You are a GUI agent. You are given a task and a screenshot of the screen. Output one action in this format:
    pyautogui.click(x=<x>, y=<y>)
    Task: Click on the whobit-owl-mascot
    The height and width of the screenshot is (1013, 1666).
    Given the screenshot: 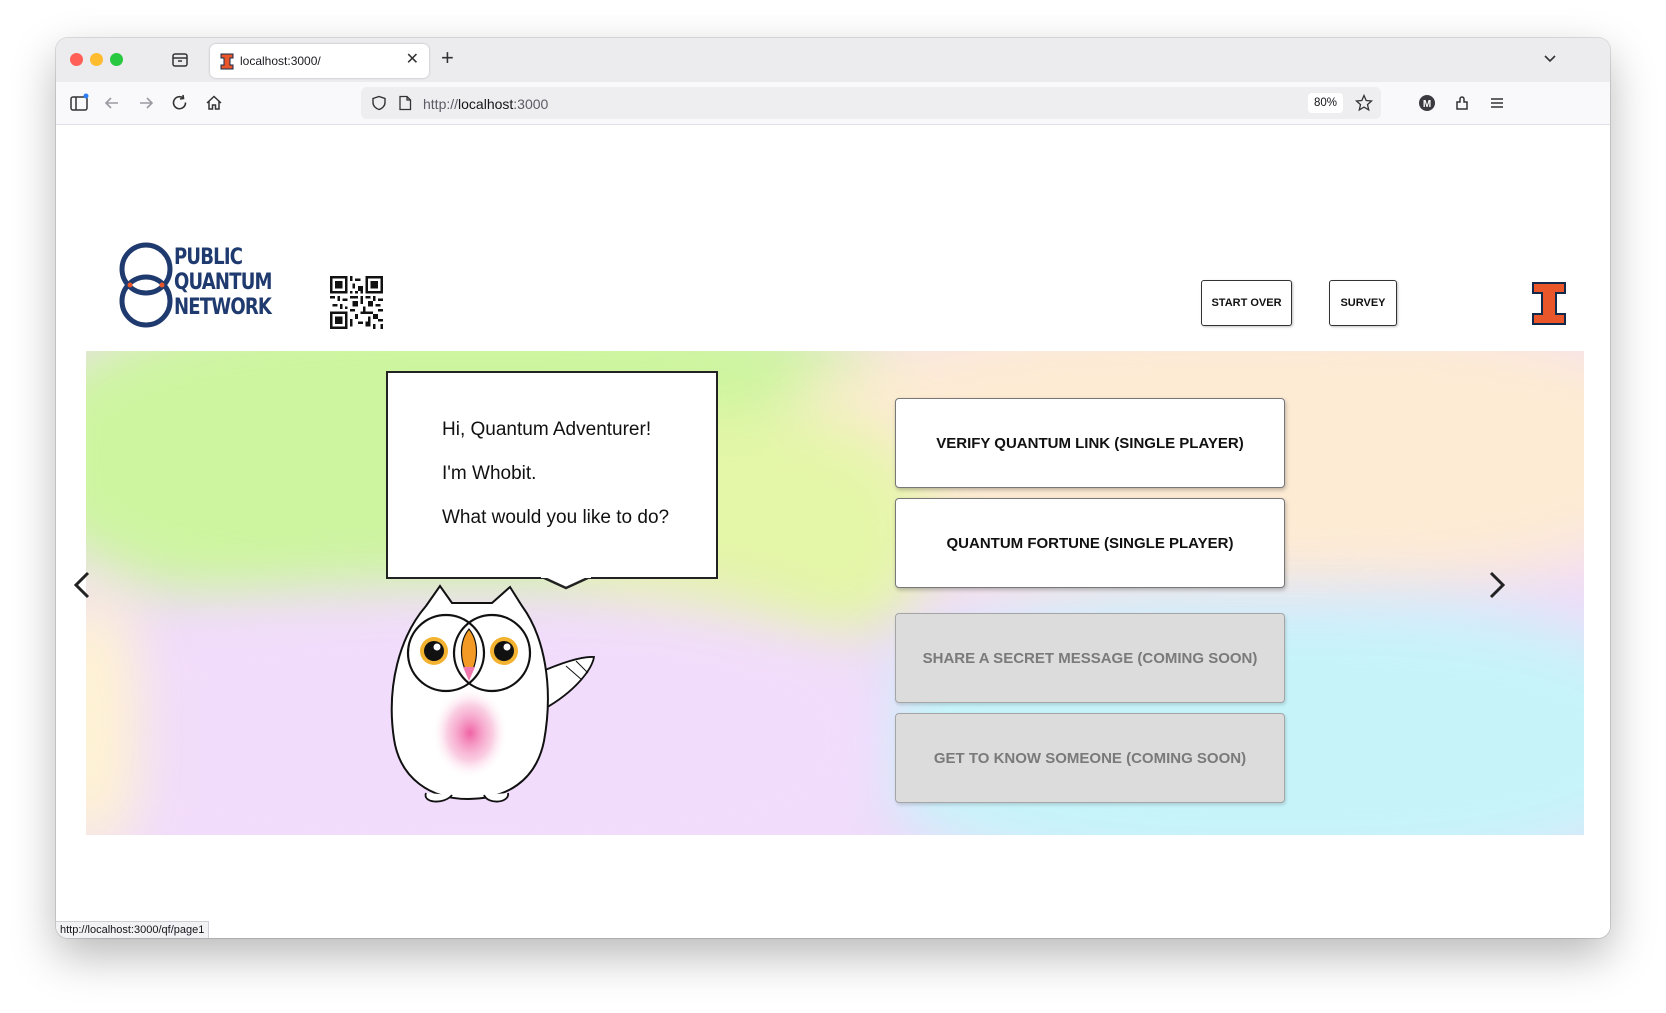 What is the action you would take?
    pyautogui.click(x=493, y=693)
    